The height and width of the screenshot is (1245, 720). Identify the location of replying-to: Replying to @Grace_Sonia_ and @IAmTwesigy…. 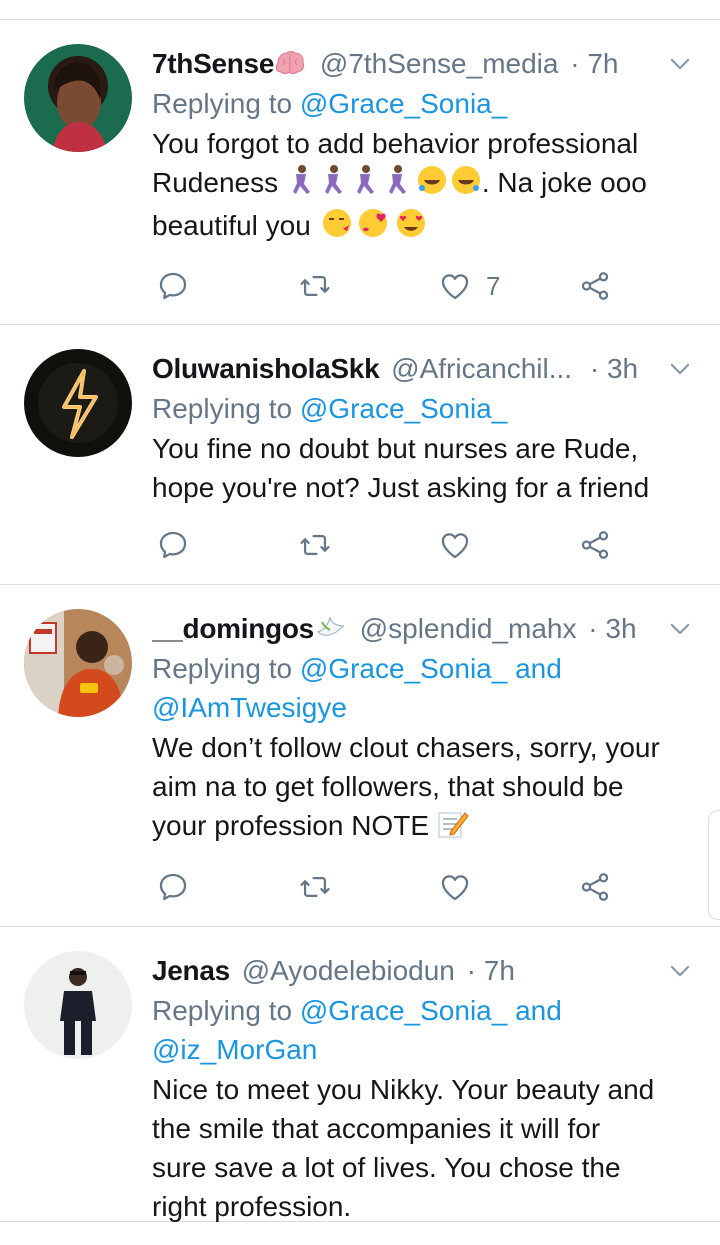
(357, 688).